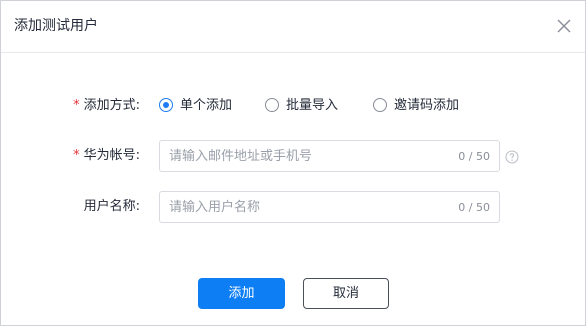 This screenshot has height=326, width=586. Describe the element at coordinates (111, 206) in the screenshot. I see `username-label: 用户名称:` at that location.